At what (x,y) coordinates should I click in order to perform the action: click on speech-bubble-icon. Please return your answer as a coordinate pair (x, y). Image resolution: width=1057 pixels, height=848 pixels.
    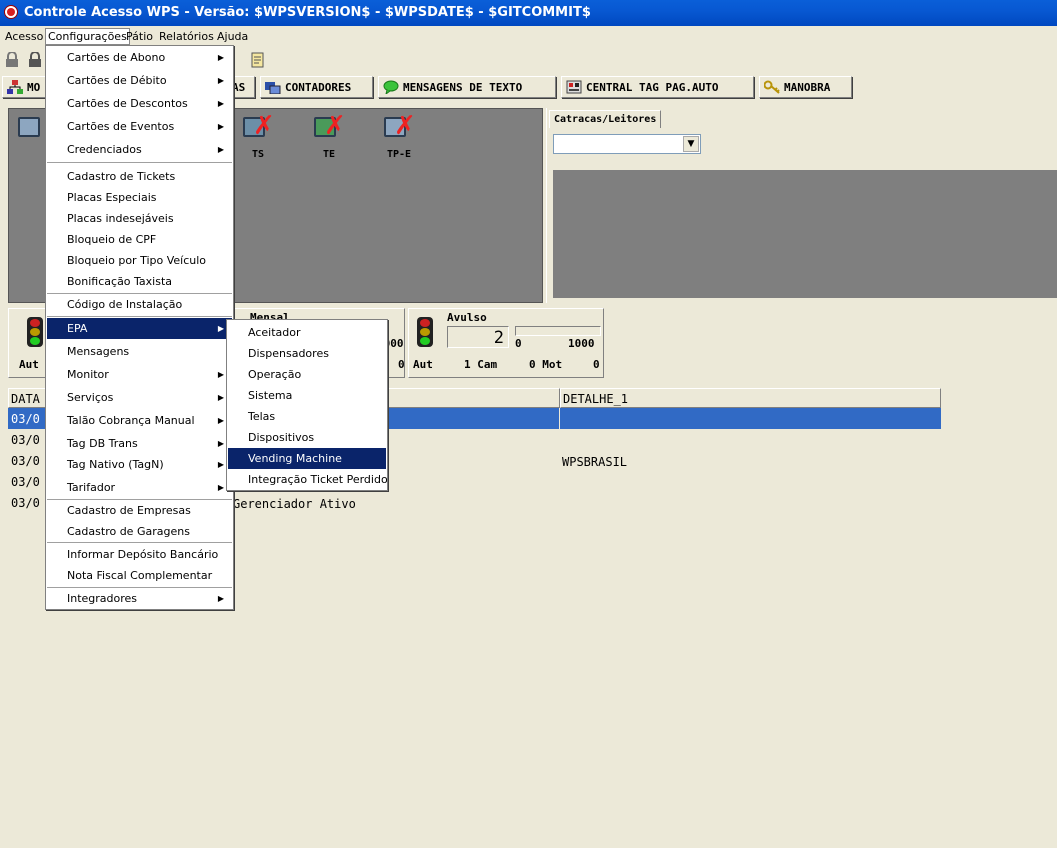
    Looking at the image, I should click on (391, 88).